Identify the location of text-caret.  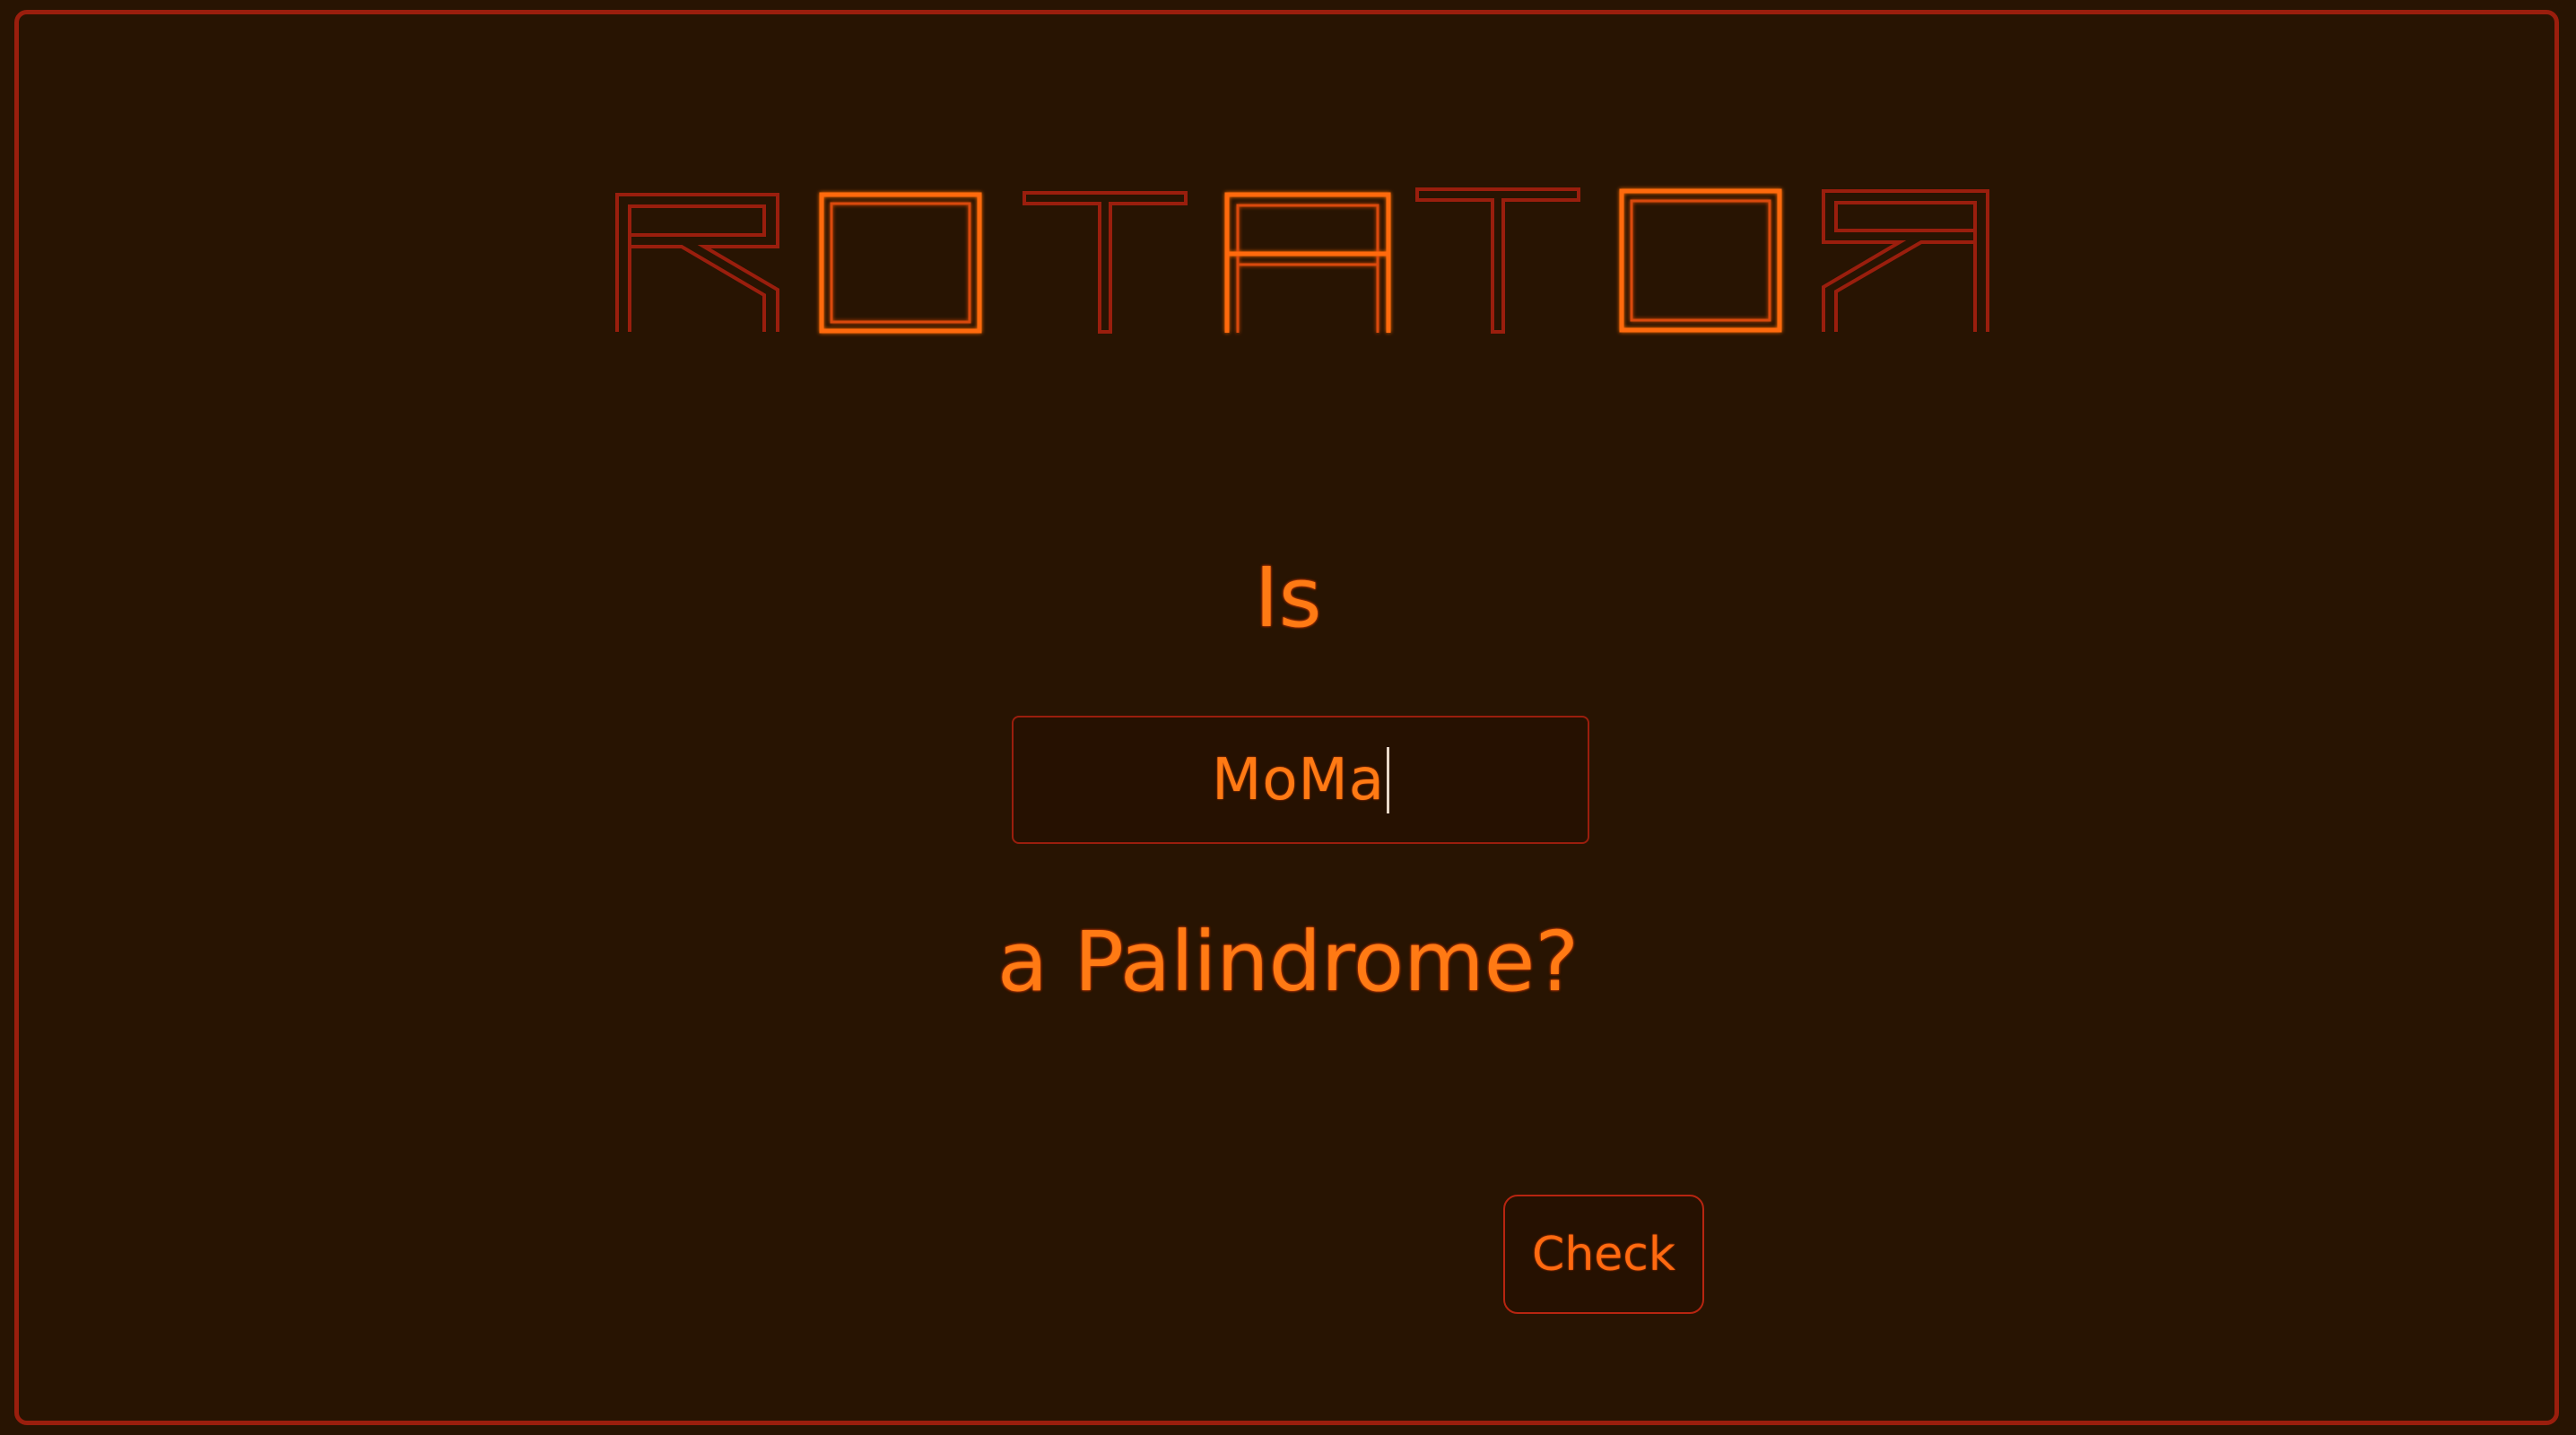
(1387, 779).